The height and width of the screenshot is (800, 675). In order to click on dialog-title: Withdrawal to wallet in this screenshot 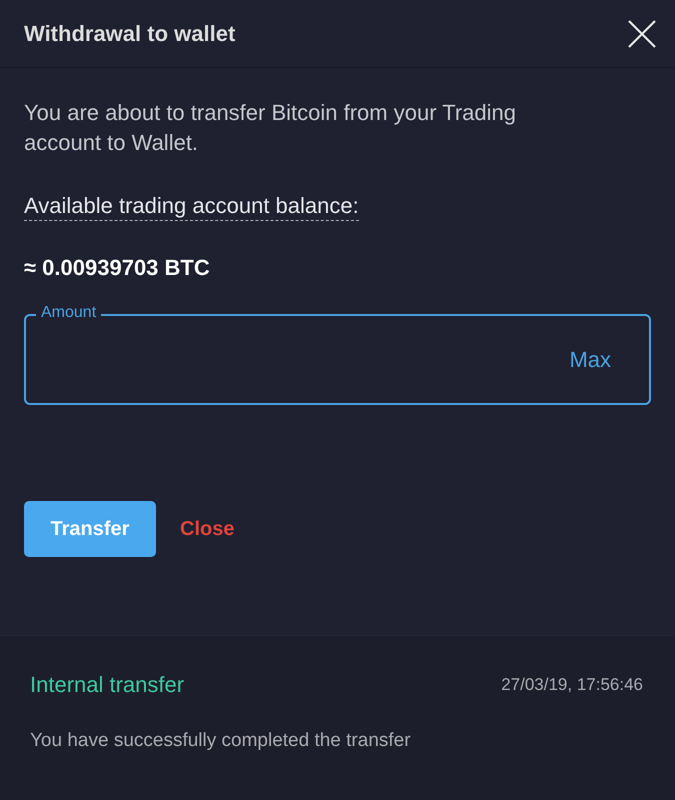, I will do `click(130, 34)`.